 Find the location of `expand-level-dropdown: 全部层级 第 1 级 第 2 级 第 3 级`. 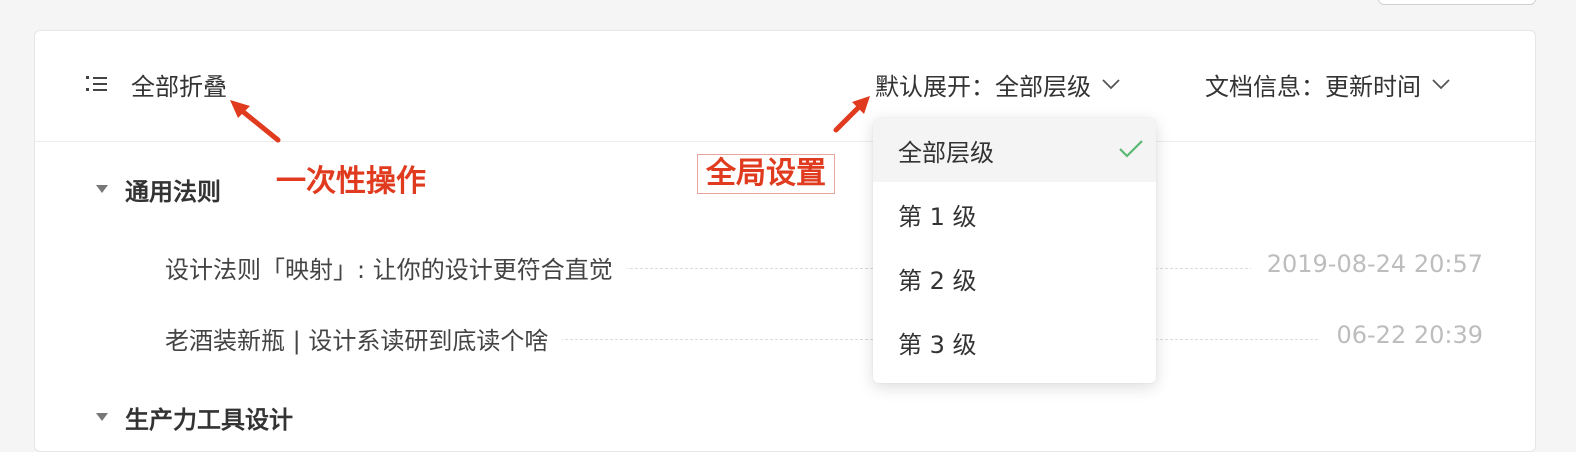

expand-level-dropdown: 全部层级 第 1 级 第 2 级 第 3 级 is located at coordinates (1014, 250).